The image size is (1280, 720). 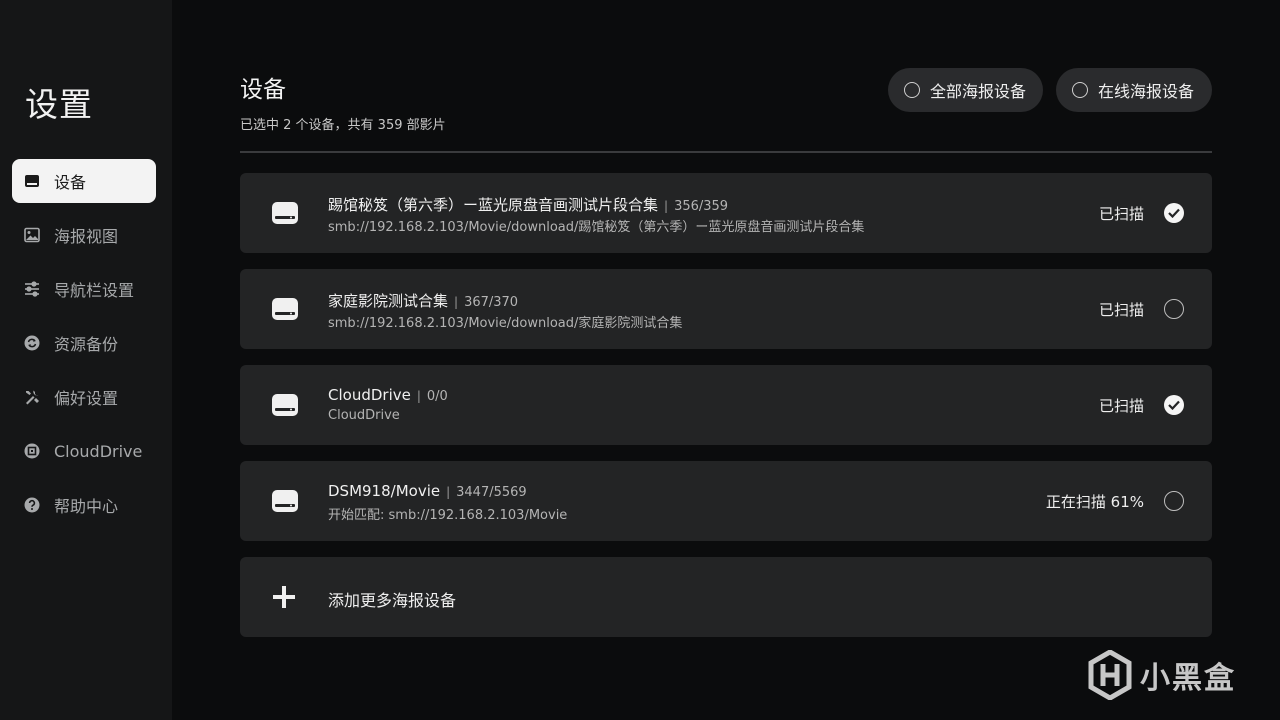 I want to click on sidebar-item-label: 偏好设置, so click(x=86, y=398).